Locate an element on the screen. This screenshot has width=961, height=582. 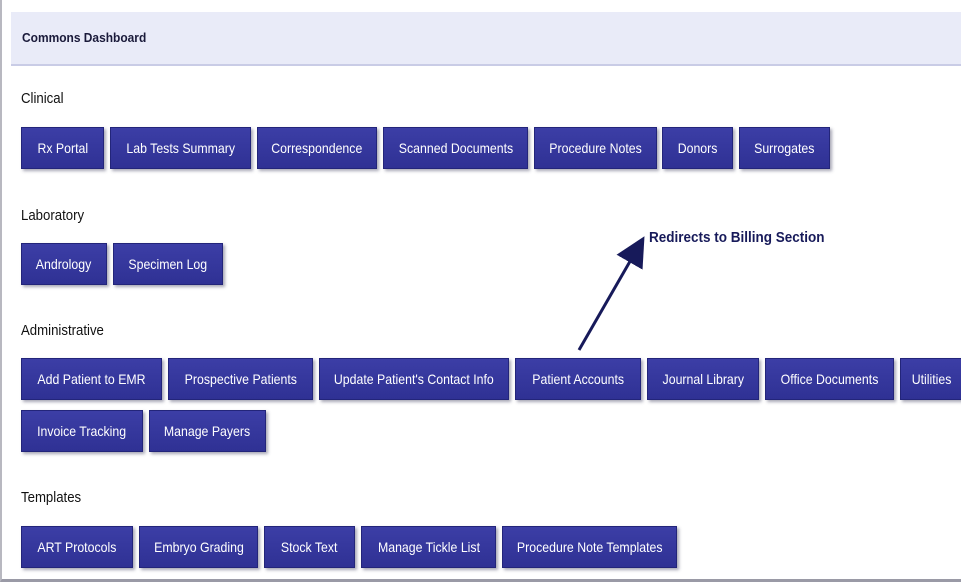
procedure-notes-button: Procedure Notes is located at coordinates (595, 148).